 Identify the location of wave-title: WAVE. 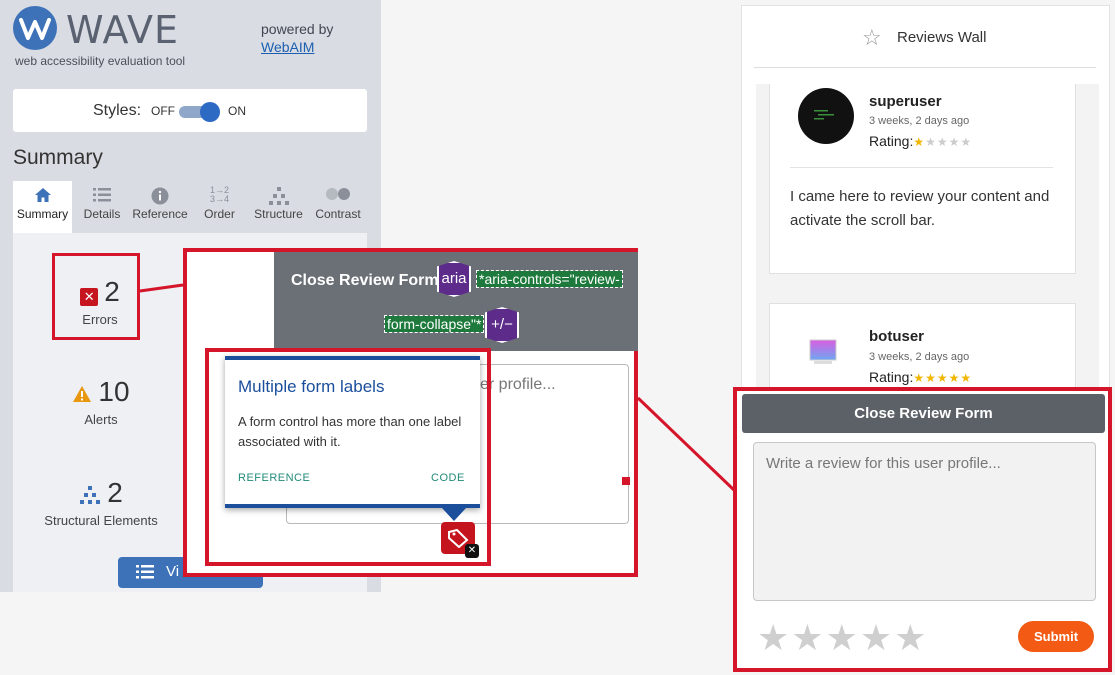
(123, 30).